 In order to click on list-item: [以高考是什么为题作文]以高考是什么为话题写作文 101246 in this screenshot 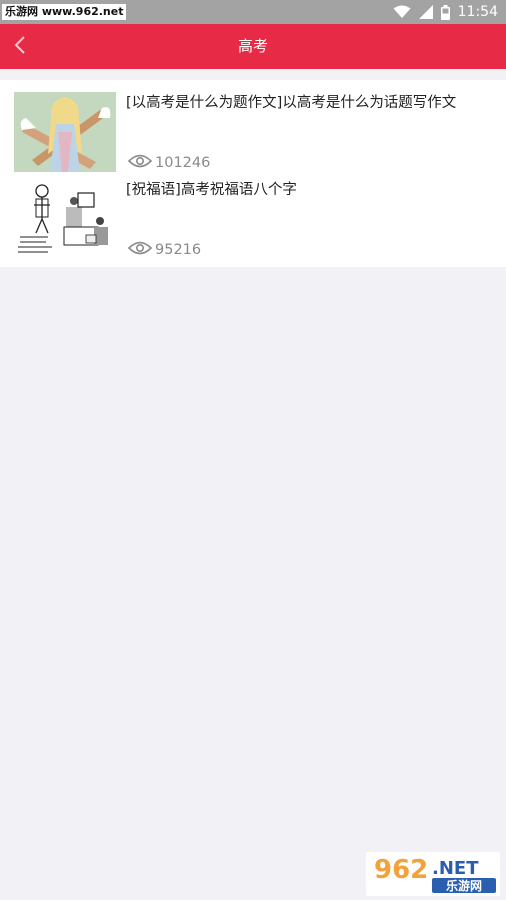, I will do `click(253, 133)`.